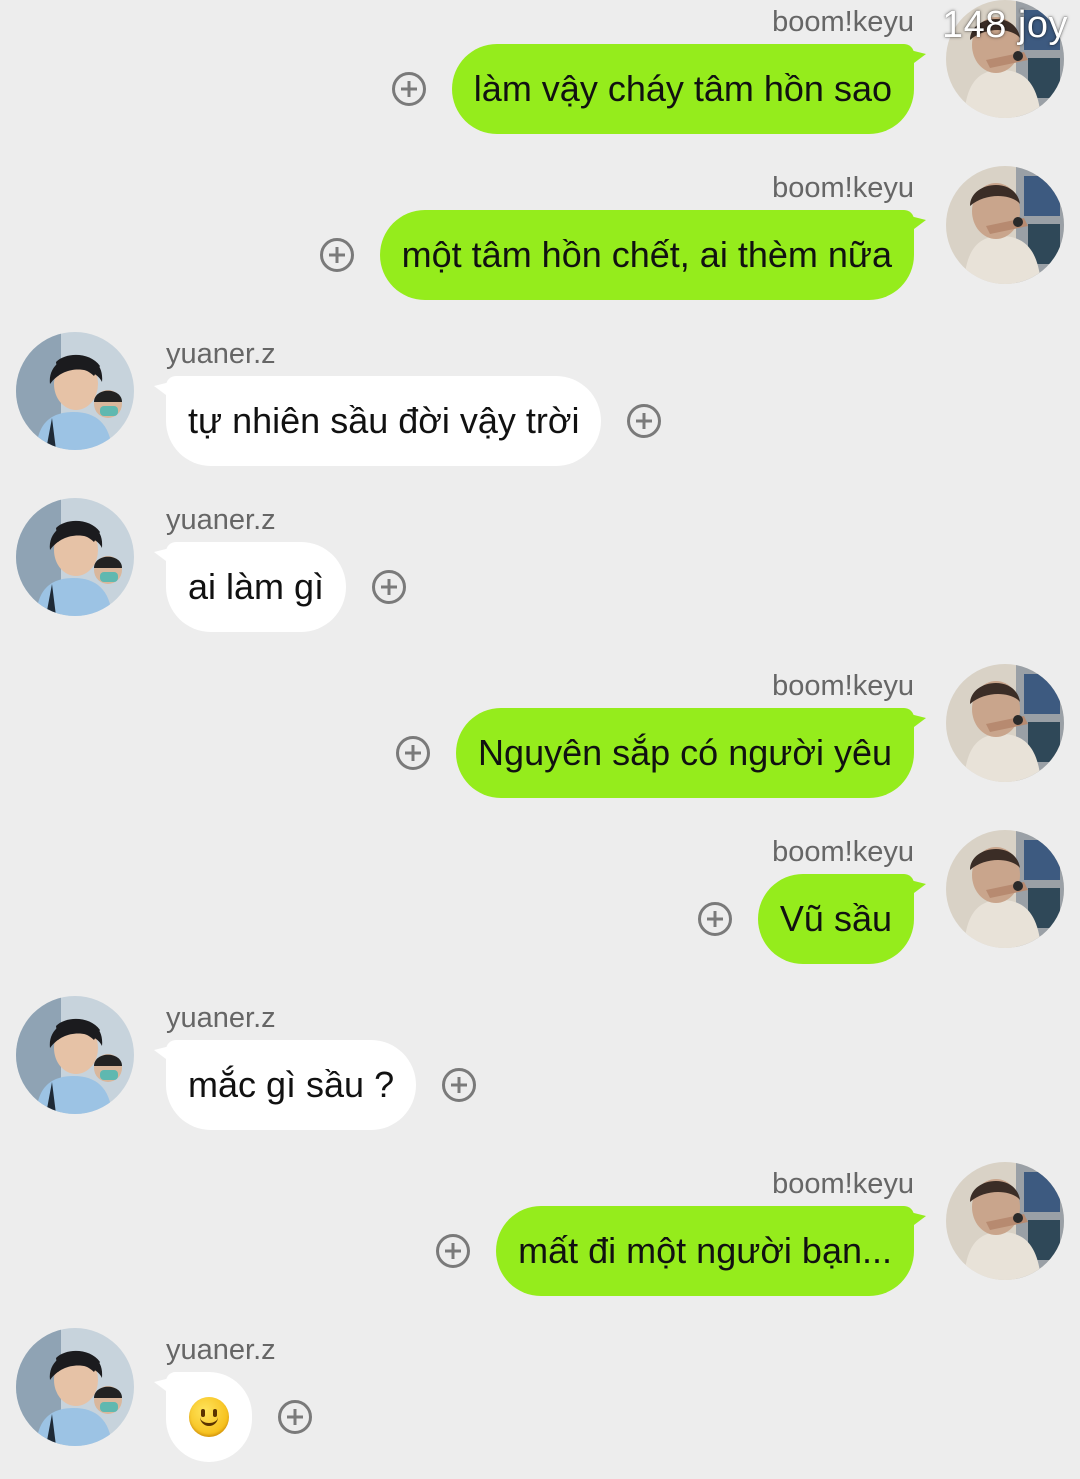 This screenshot has width=1080, height=1479. Describe the element at coordinates (689, 89) in the screenshot. I see `message-bubble: làm vậy cháy tâm hồn sao` at that location.